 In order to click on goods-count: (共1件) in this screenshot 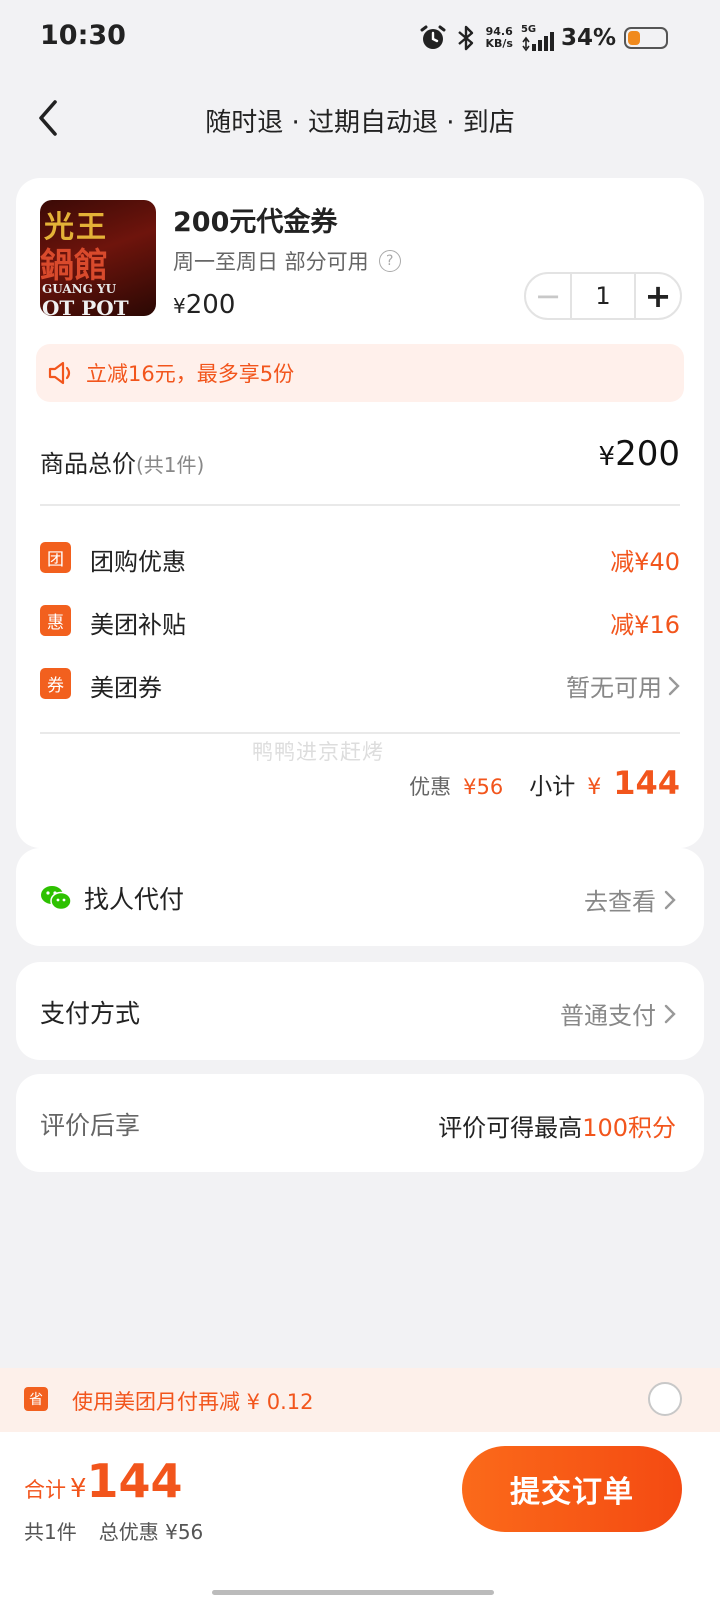, I will do `click(170, 465)`.